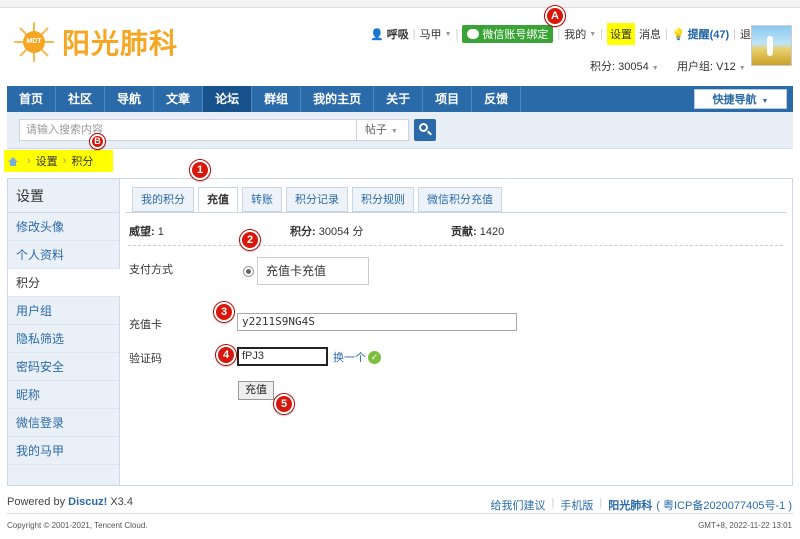  I want to click on sun-logo-icon: MDT, so click(34, 42).